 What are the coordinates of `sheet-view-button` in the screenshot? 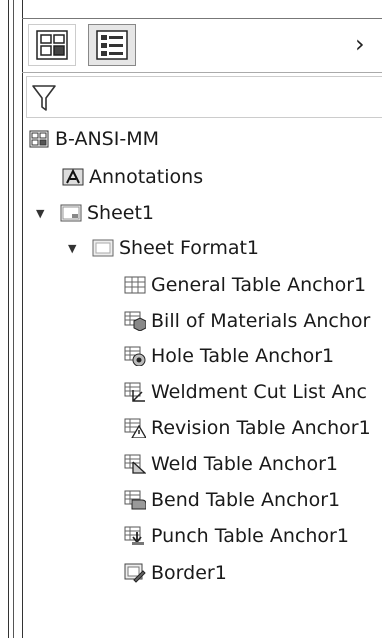 It's located at (52, 45).